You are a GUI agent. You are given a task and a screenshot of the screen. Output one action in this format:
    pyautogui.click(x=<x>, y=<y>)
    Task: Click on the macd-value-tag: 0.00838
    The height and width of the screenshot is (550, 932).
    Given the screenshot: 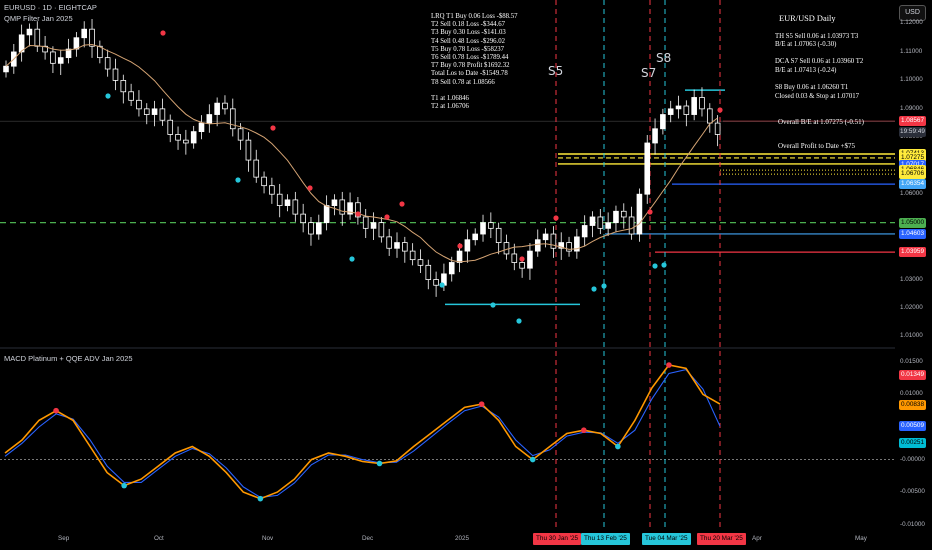 What is the action you would take?
    pyautogui.click(x=912, y=405)
    